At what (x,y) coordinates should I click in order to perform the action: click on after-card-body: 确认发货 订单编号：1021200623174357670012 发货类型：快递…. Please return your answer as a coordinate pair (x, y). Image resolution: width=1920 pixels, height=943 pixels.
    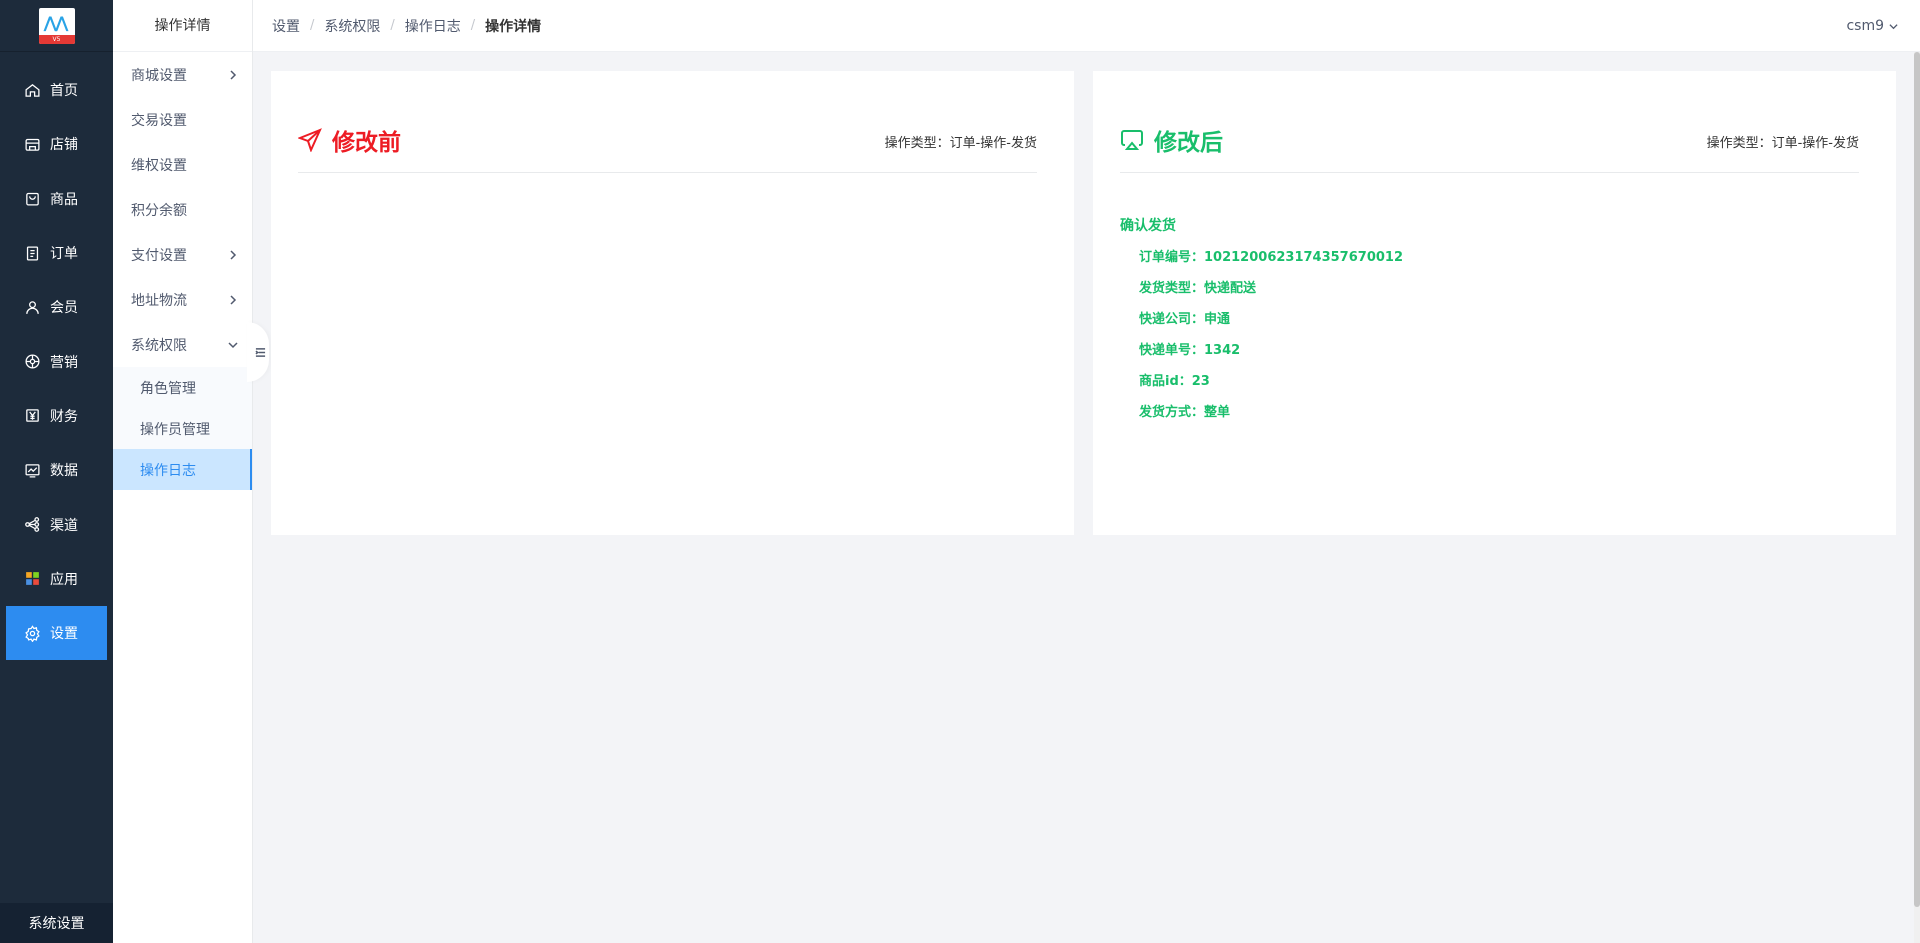
    Looking at the image, I should click on (1261, 325).